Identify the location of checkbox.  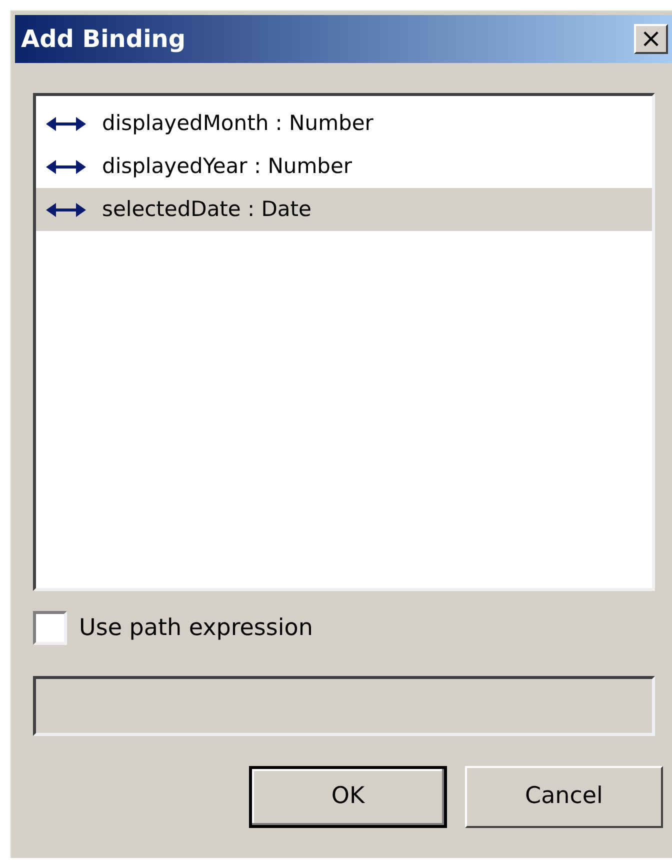
(50, 628).